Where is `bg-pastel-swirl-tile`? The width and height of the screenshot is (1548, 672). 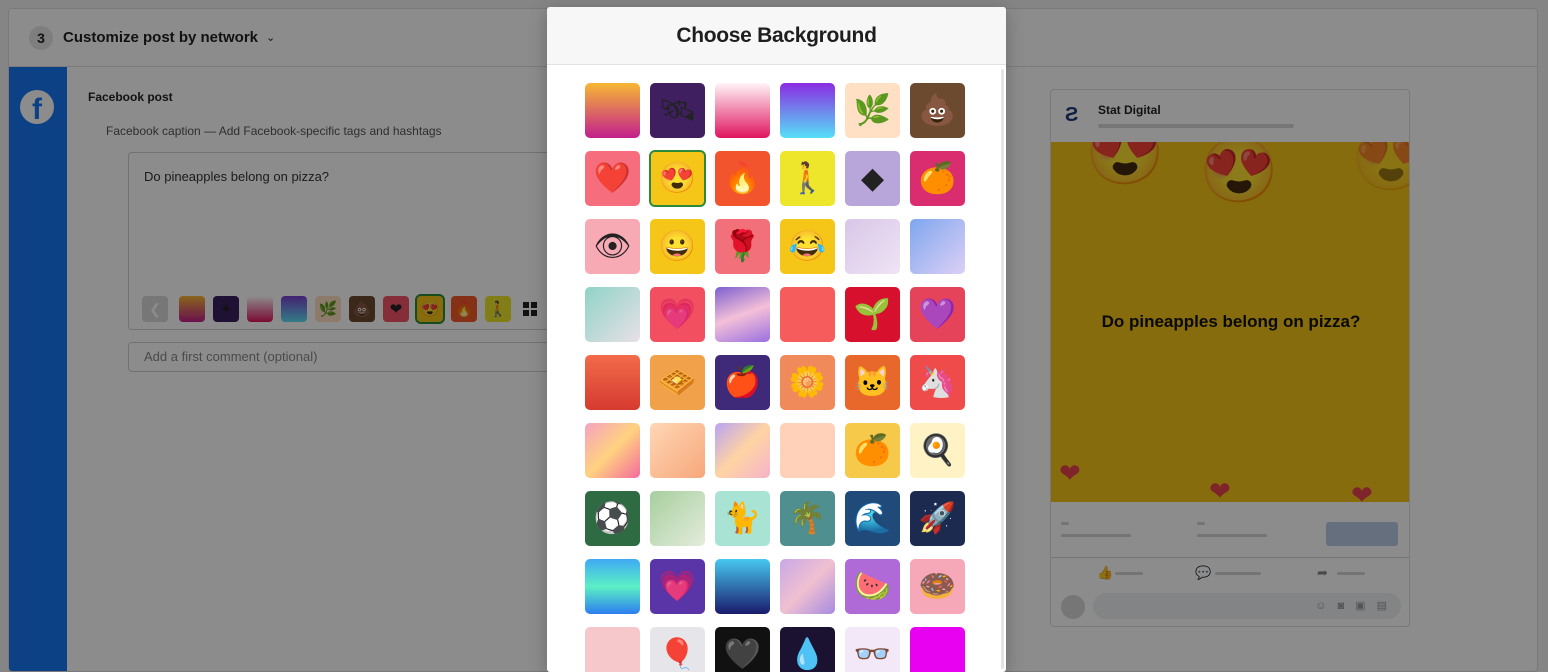
bg-pastel-swirl-tile is located at coordinates (742, 450).